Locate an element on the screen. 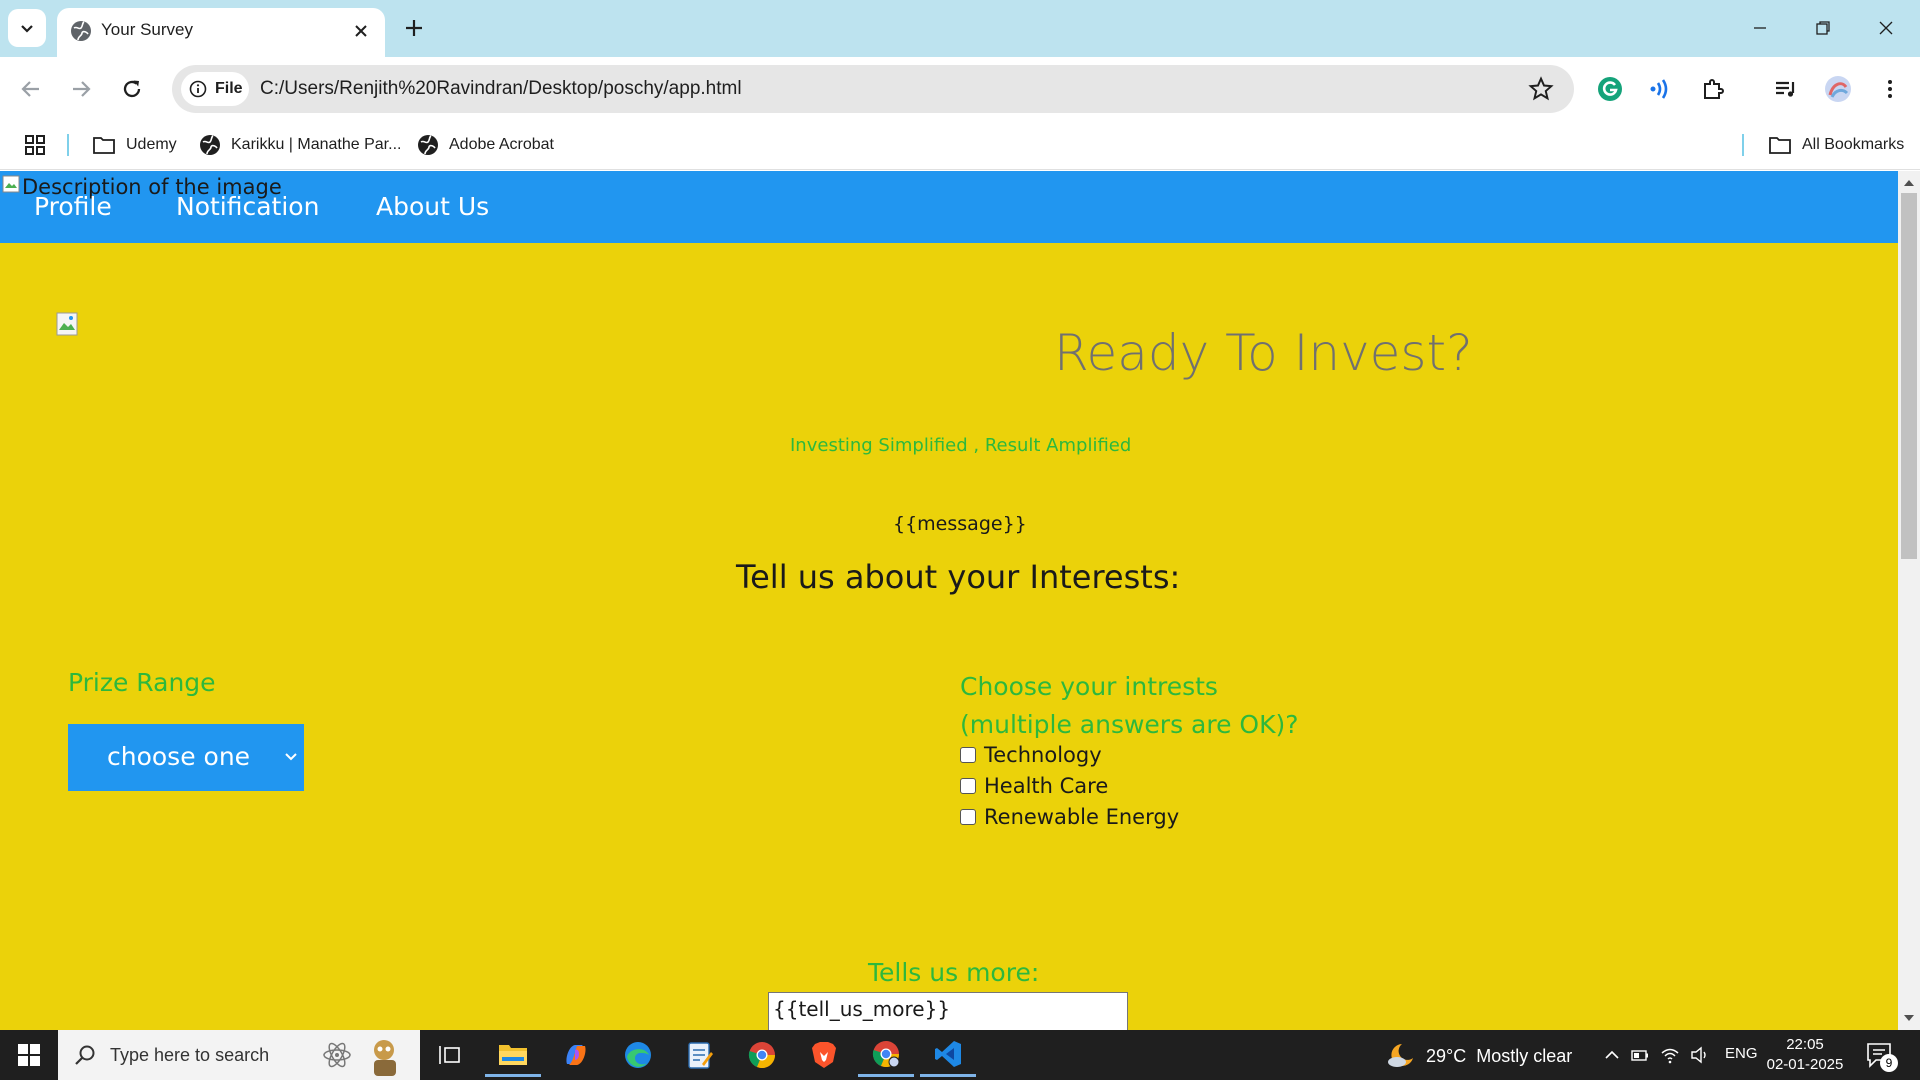  apps-button is located at coordinates (35, 145).